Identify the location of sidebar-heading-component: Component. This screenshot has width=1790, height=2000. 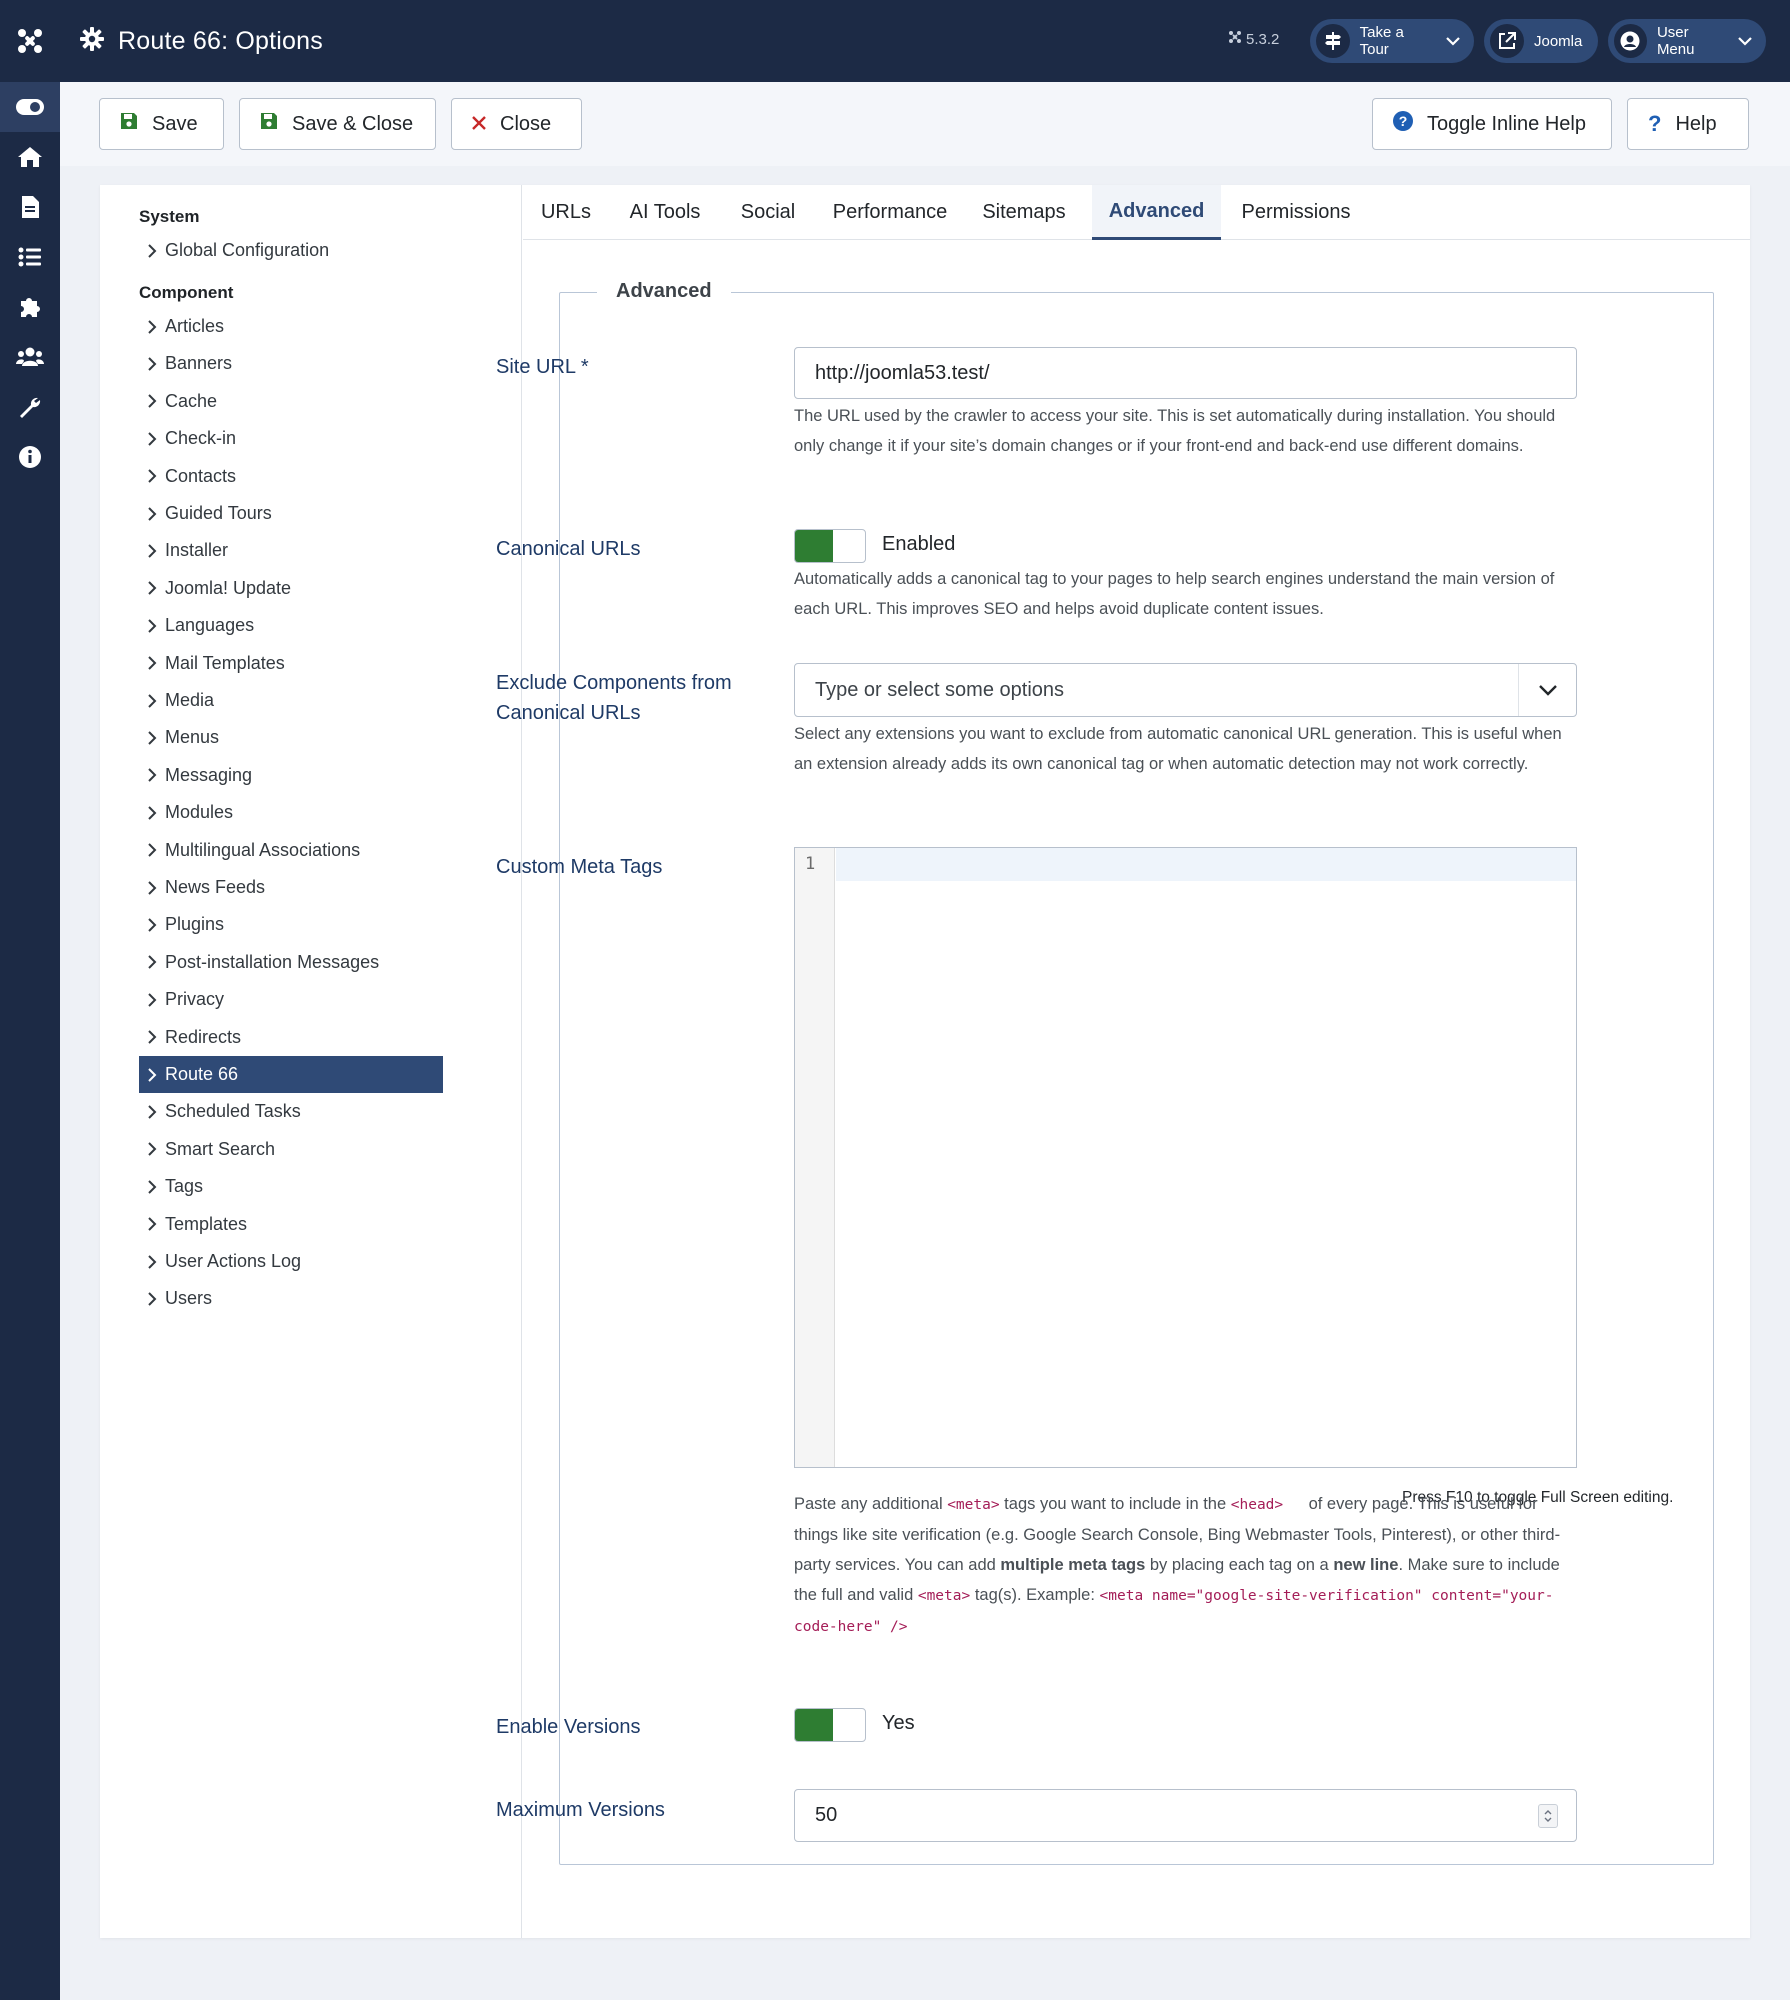
(186, 292).